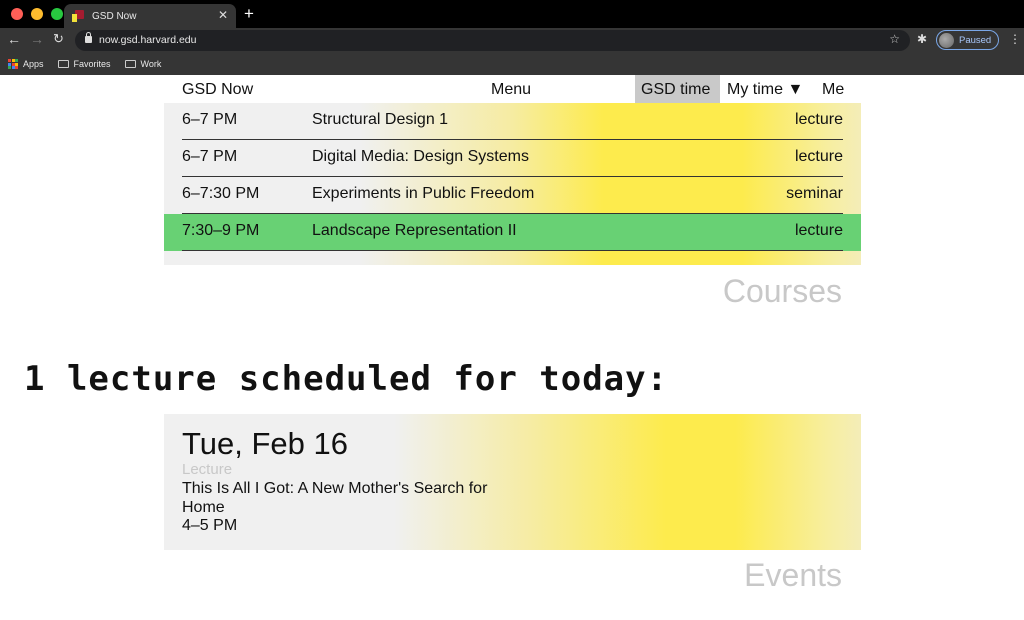 The image size is (1024, 620). I want to click on minimize-window-button, so click(37, 14).